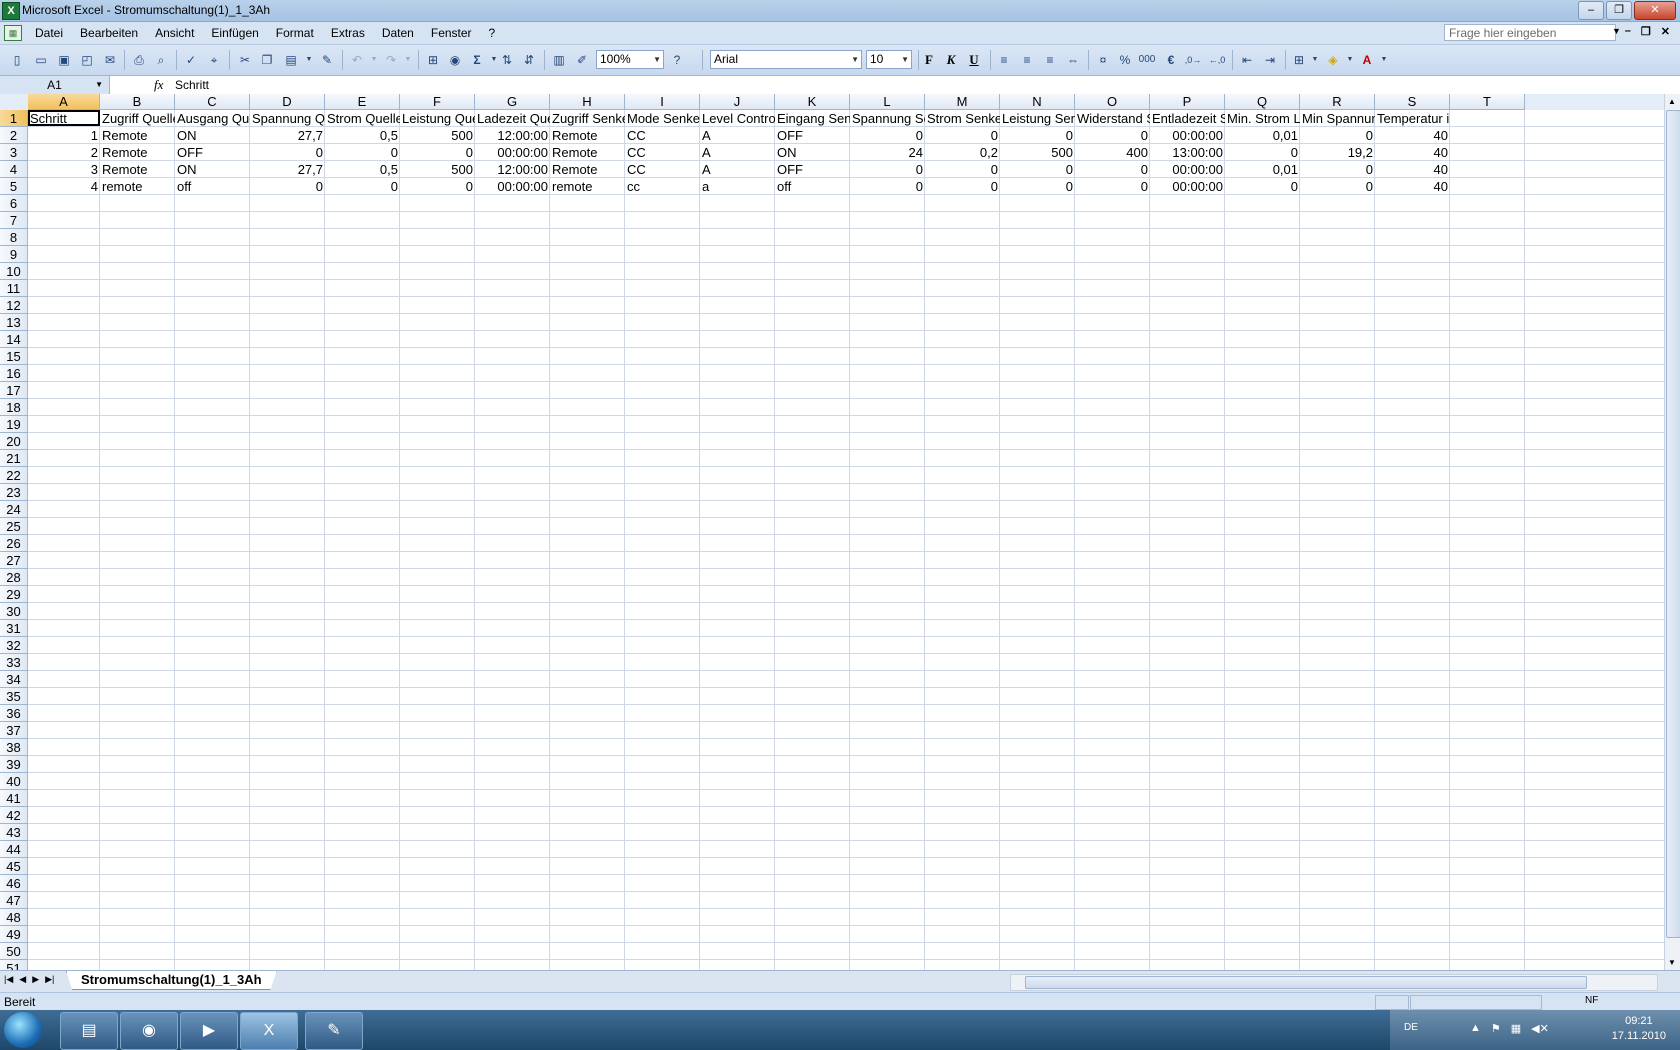 This screenshot has height=1050, width=1680. What do you see at coordinates (212, 118) in the screenshot?
I see `cell: Ausgang Que` at bounding box center [212, 118].